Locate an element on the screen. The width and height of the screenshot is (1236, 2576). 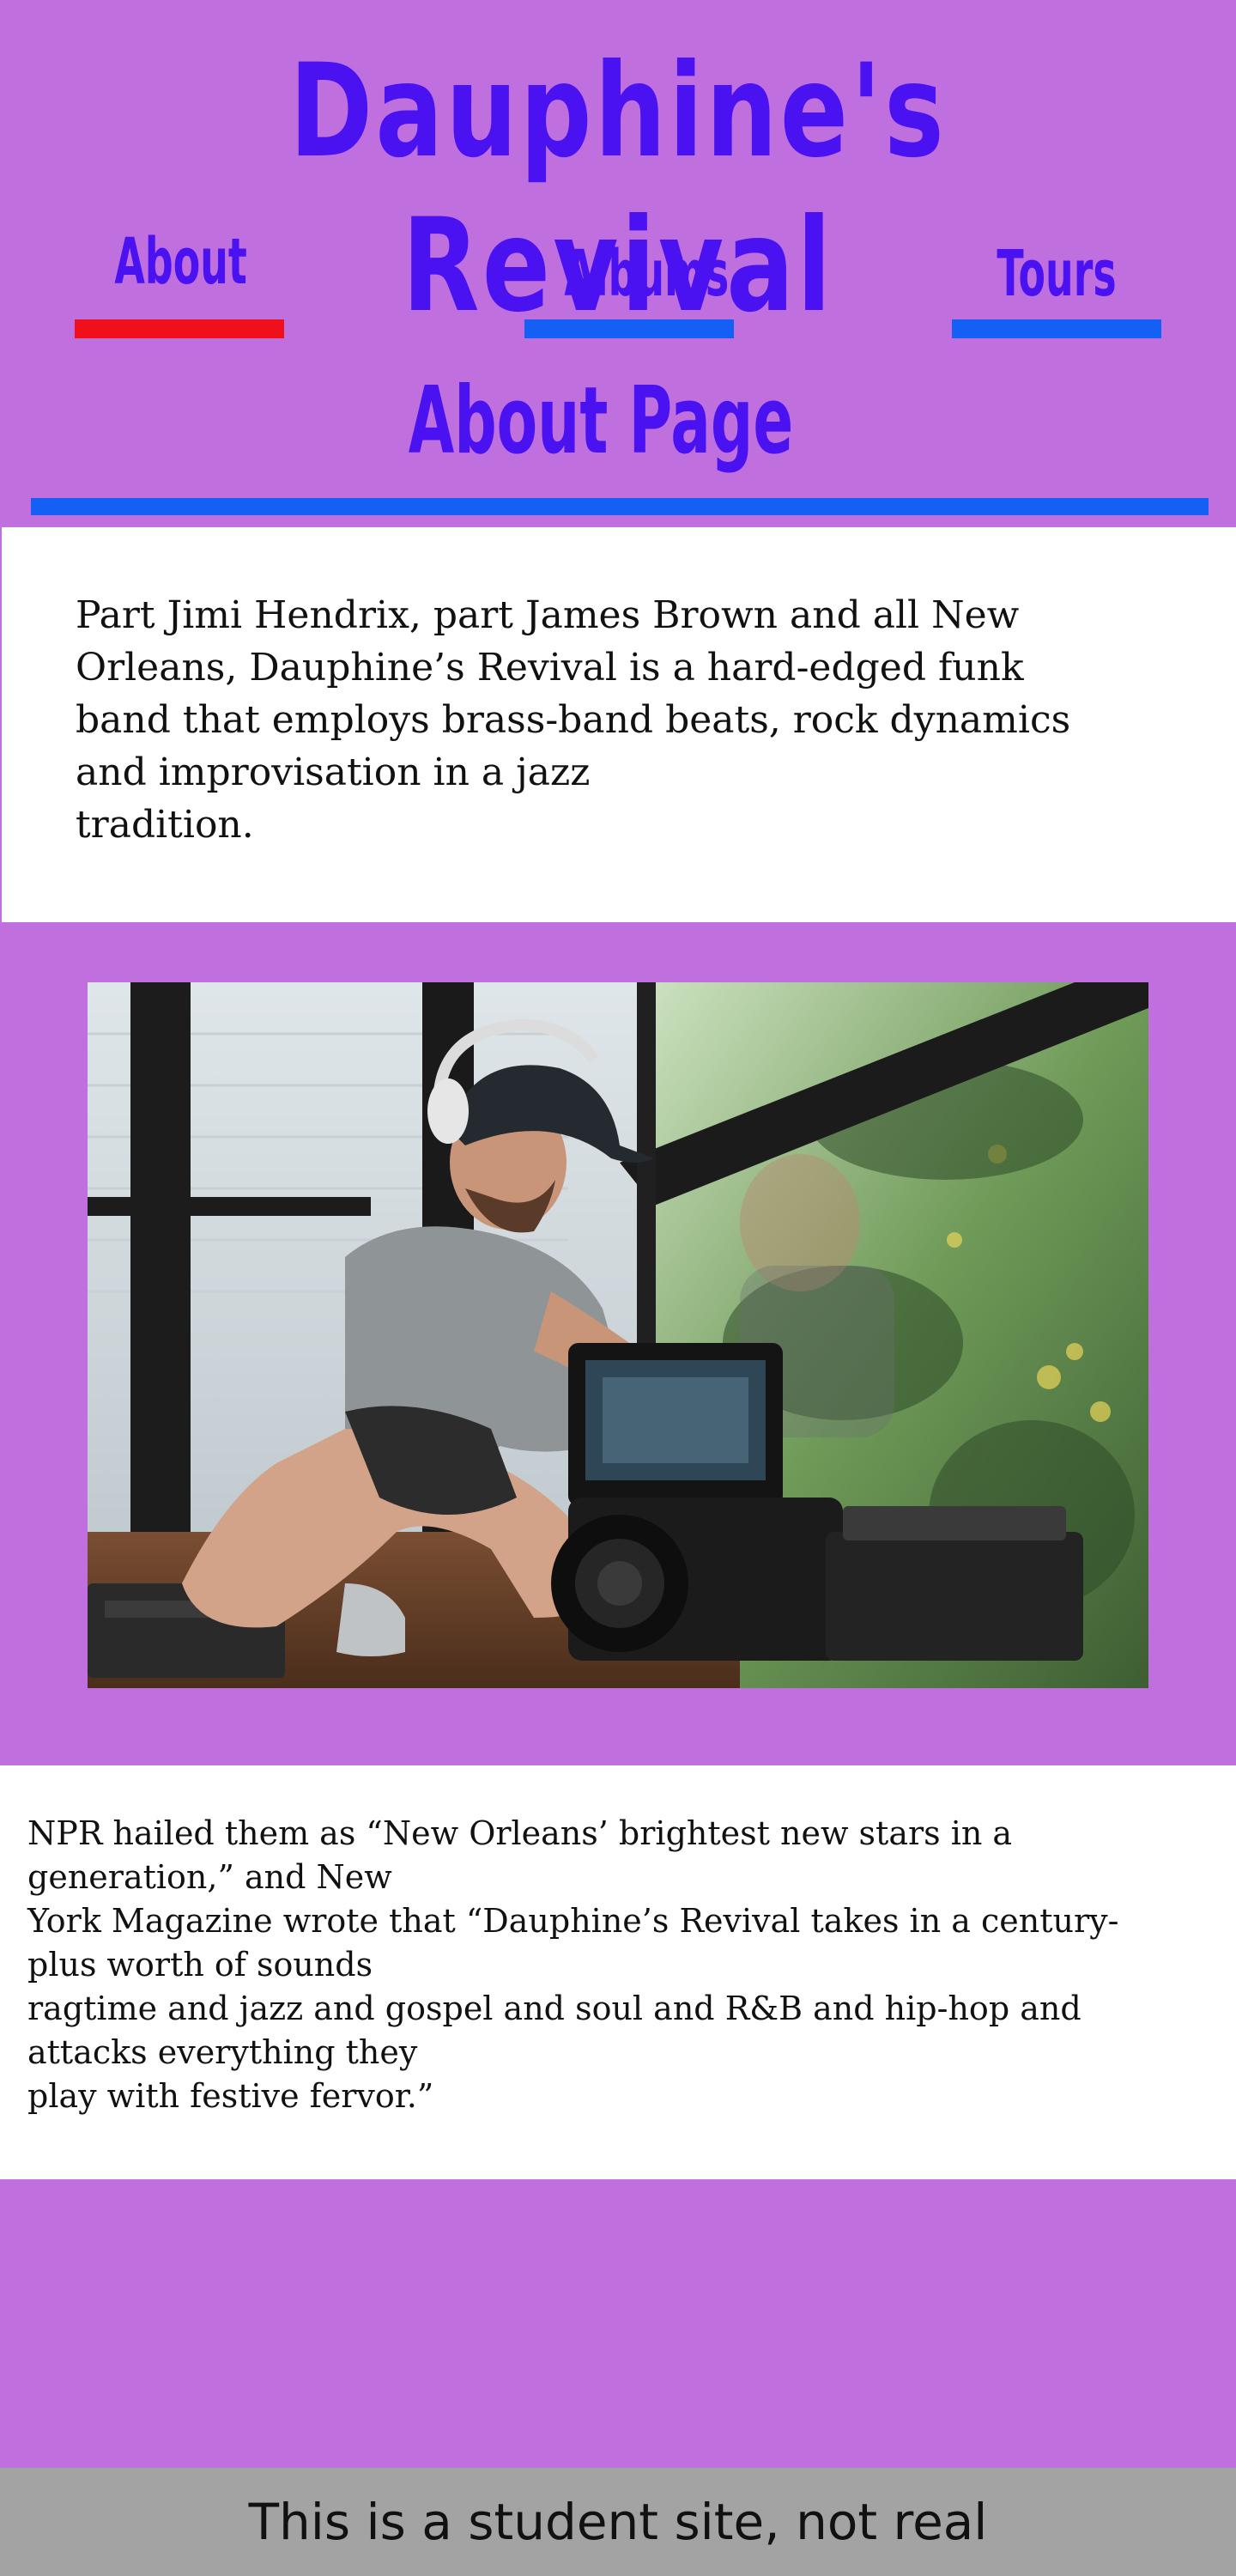
footer-disclaimer: This is a student site, not real is located at coordinates (618, 2522).